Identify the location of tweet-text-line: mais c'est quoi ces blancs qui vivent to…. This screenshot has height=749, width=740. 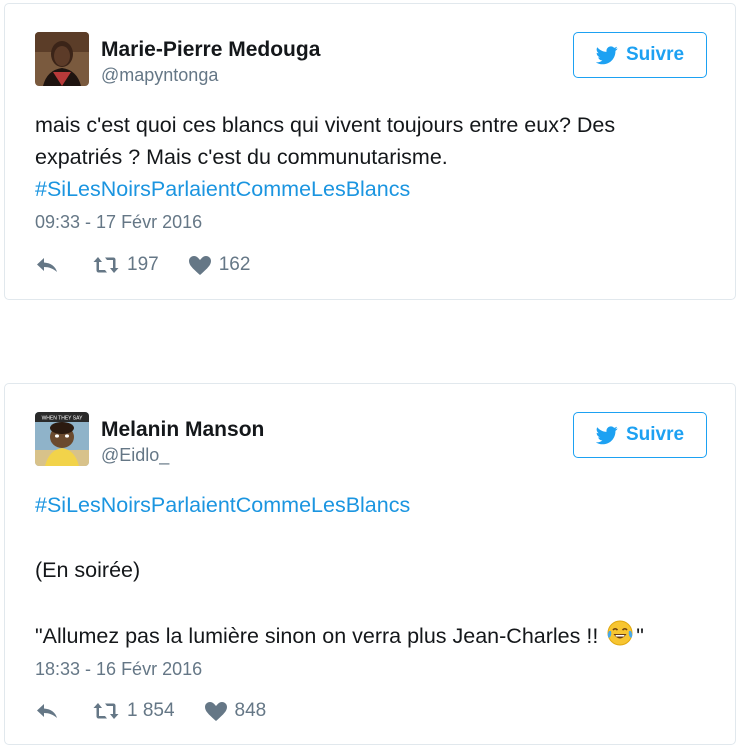
(325, 125).